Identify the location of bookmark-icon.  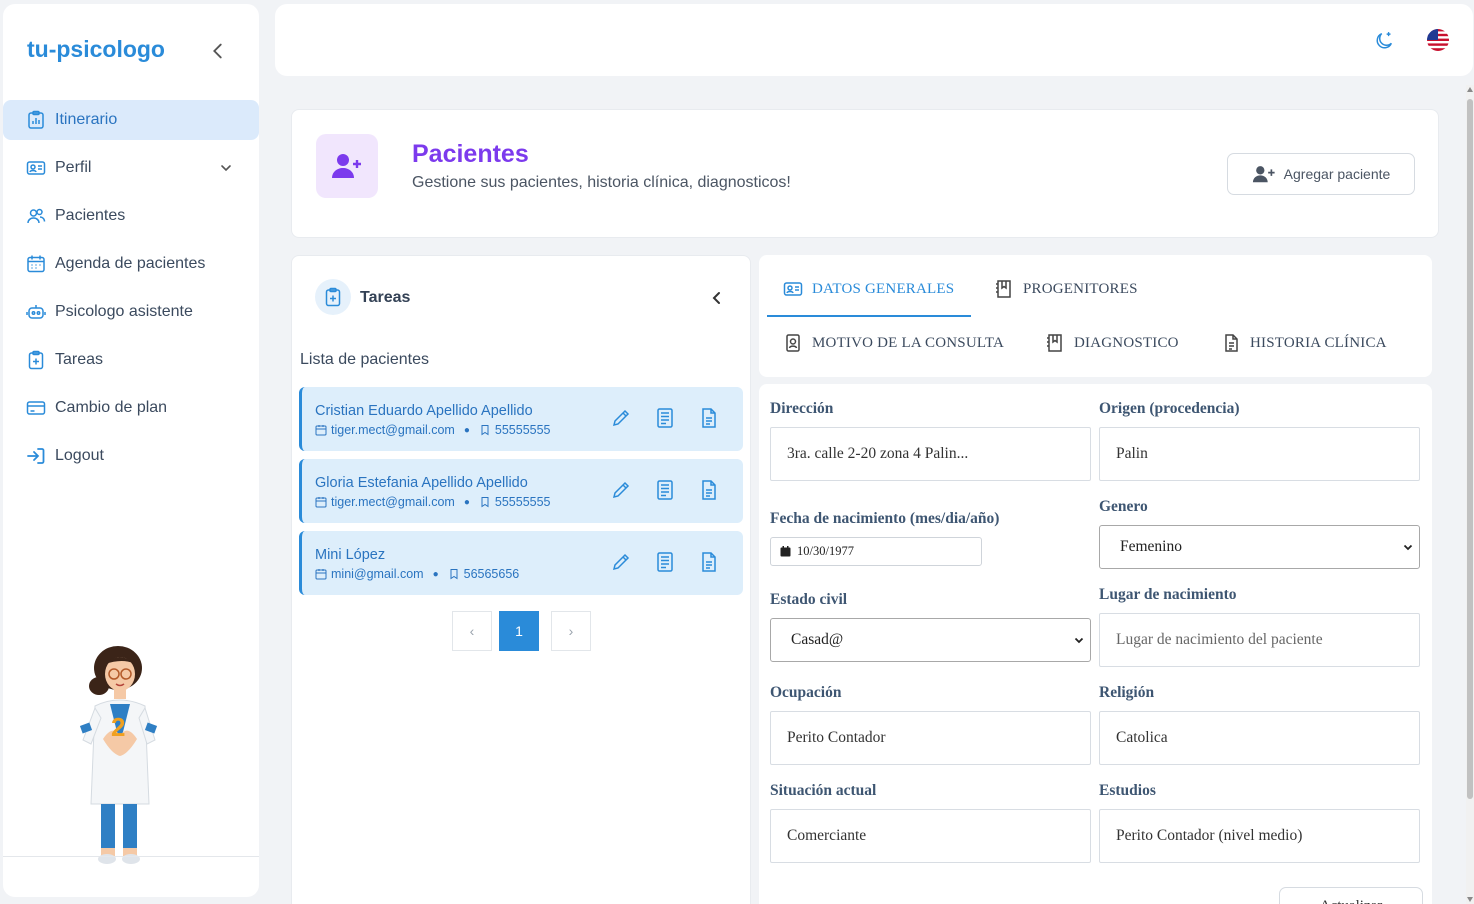
(485, 502).